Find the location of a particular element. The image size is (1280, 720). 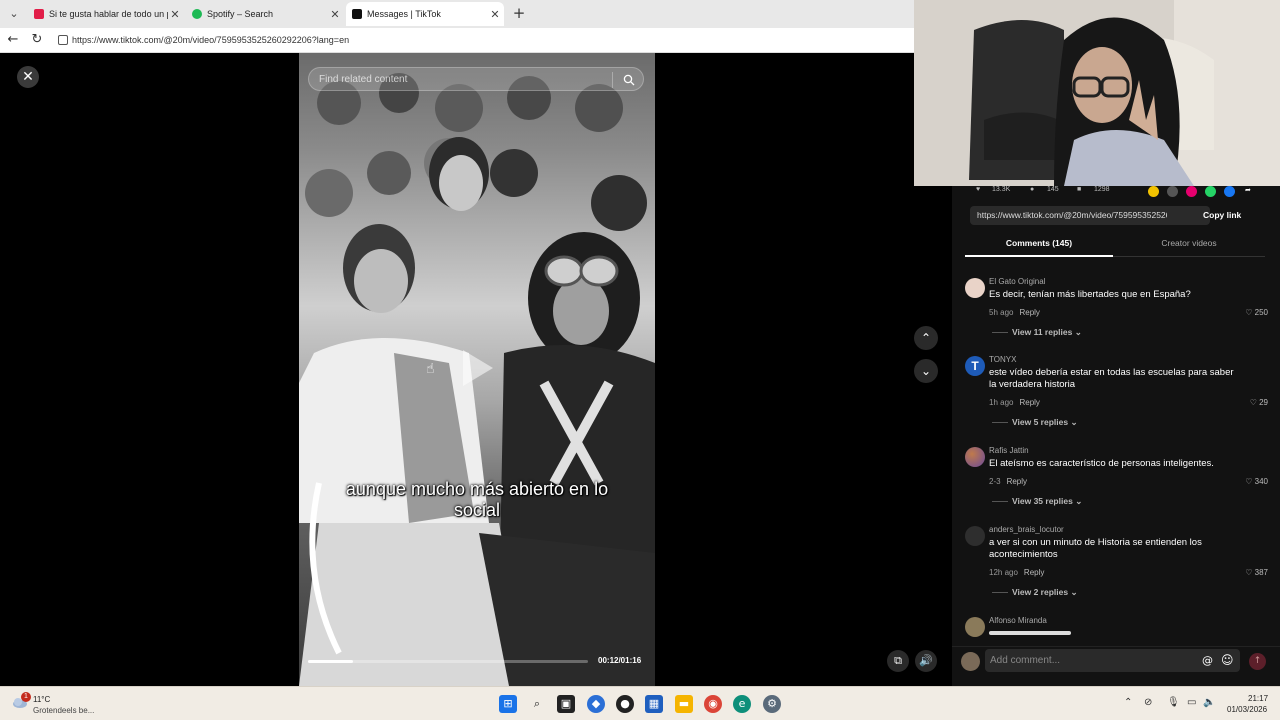

comment-likes: ♡ 250 is located at coordinates (1256, 312).